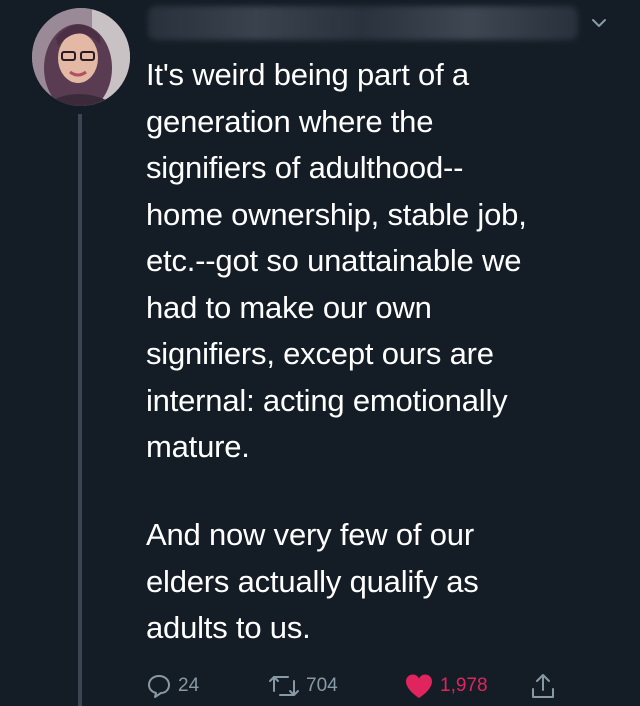 The width and height of the screenshot is (640, 706). I want to click on avatar, so click(81, 57).